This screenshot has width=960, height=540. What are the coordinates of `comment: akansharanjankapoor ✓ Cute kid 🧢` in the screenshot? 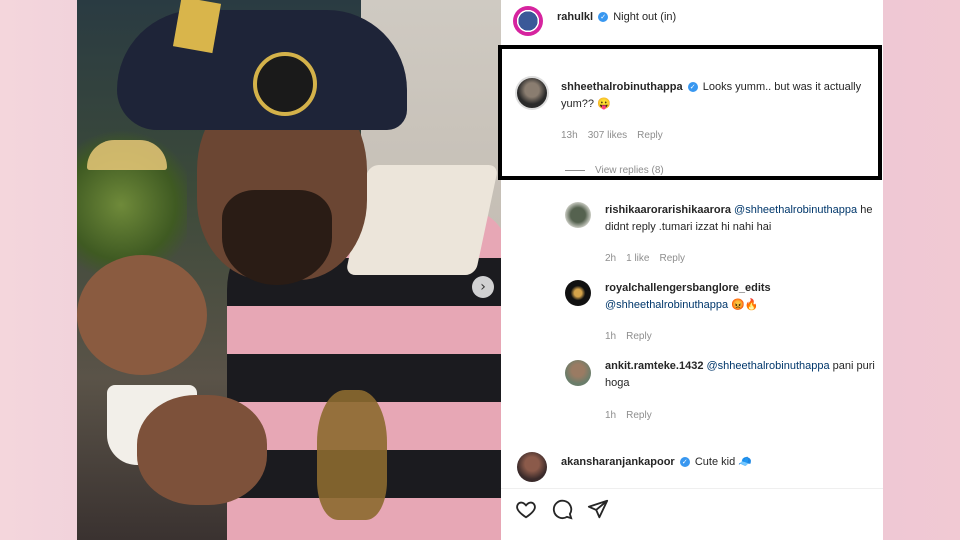 It's located at (719, 462).